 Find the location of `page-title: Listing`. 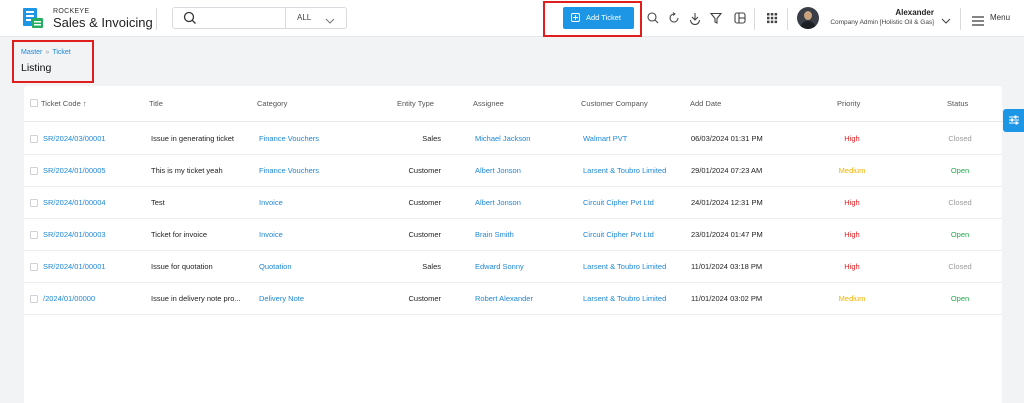

page-title: Listing is located at coordinates (36, 68).